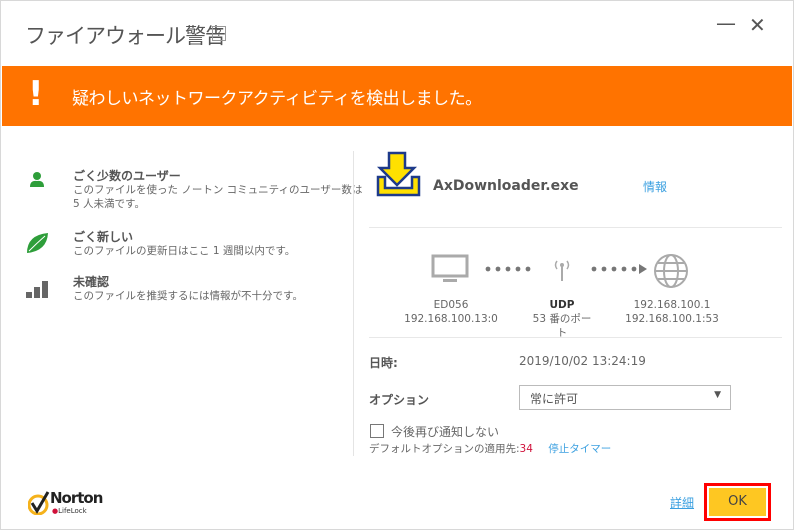  What do you see at coordinates (672, 305) in the screenshot?
I see `destination-name: 192.168.100.1` at bounding box center [672, 305].